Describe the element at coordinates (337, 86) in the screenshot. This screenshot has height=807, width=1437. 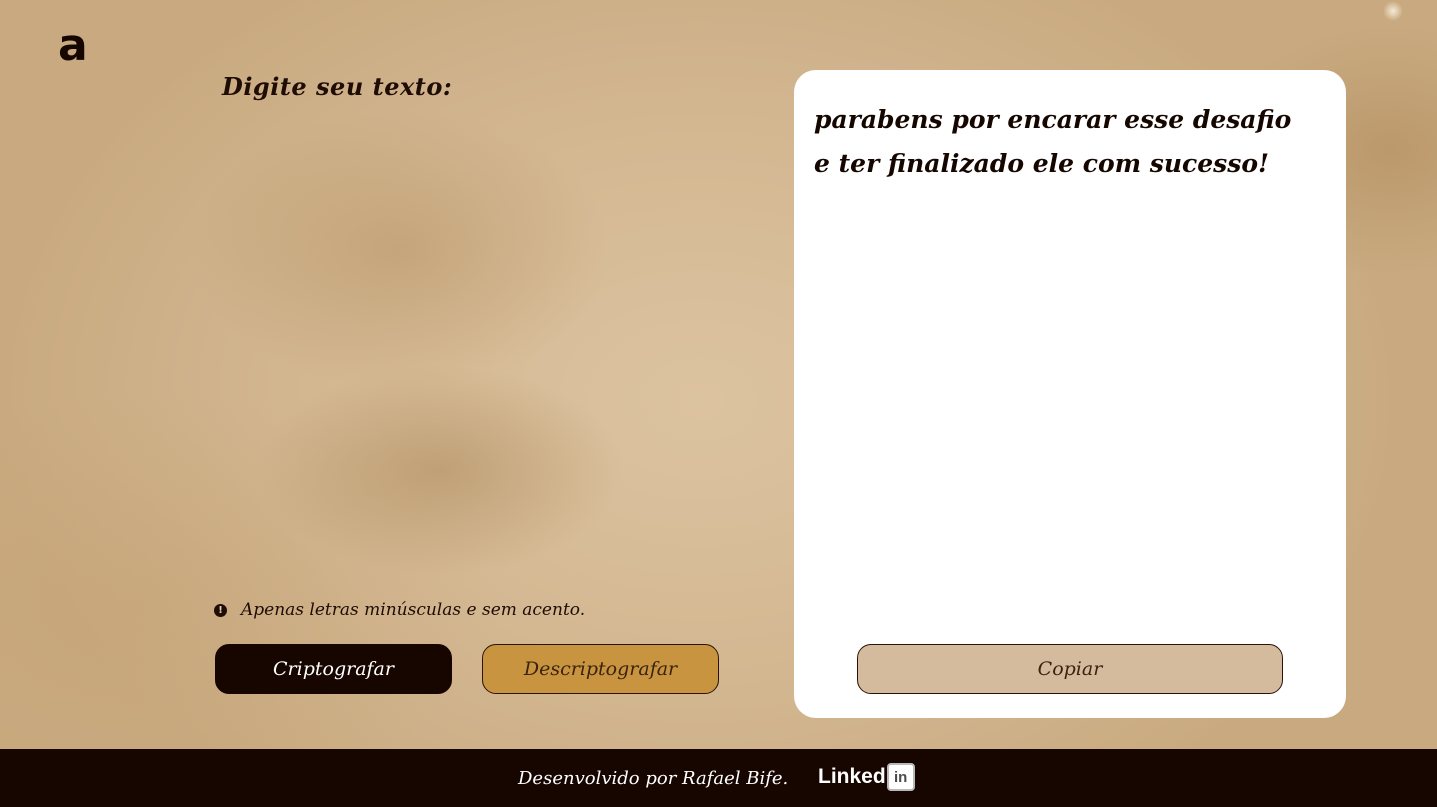
I see `input-label: Digite seu texto:` at that location.